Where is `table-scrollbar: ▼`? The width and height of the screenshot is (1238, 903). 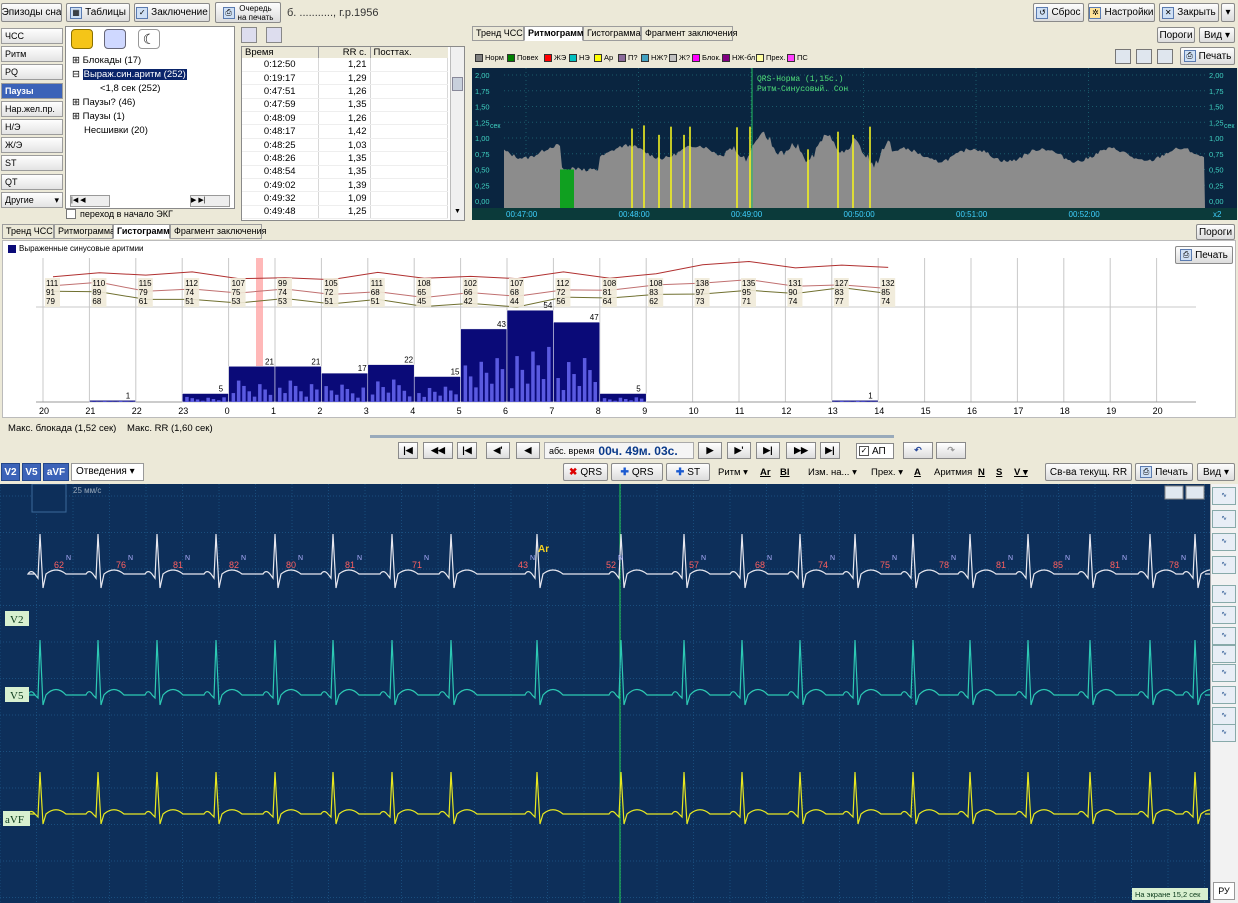 table-scrollbar: ▼ is located at coordinates (457, 133).